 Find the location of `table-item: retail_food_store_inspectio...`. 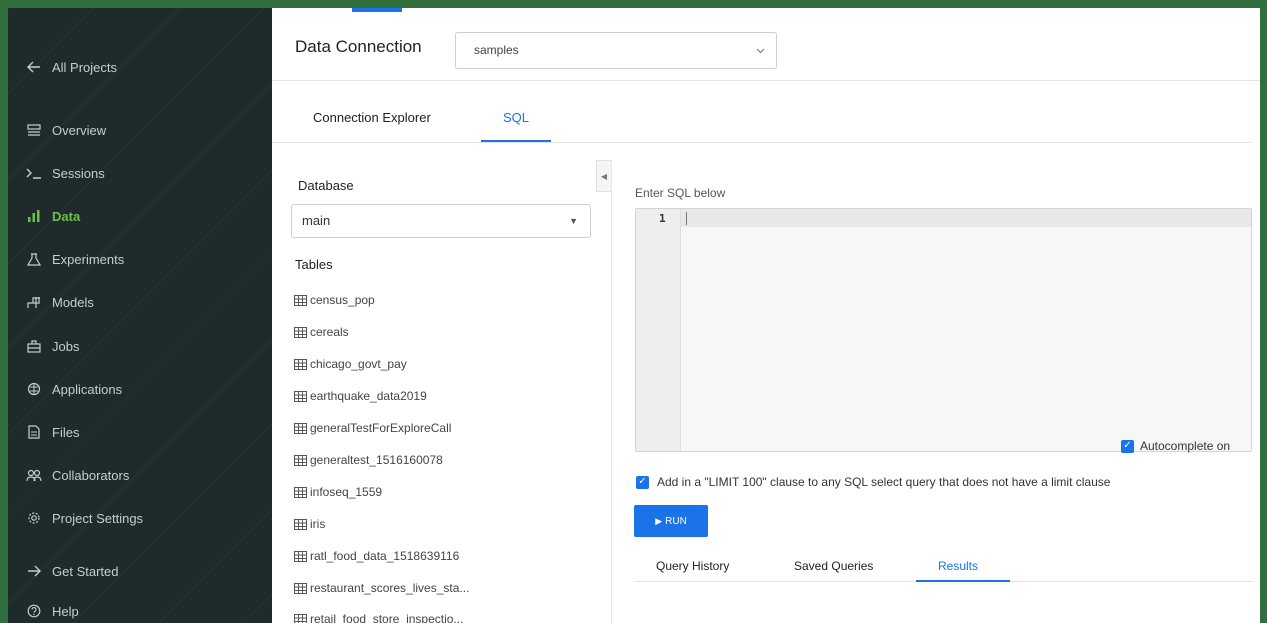

table-item: retail_food_store_inspectio... is located at coordinates (378, 617).